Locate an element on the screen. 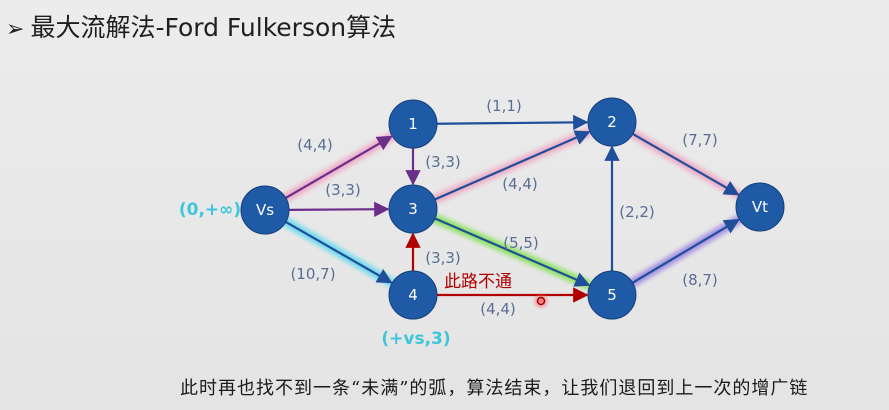 The height and width of the screenshot is (410, 889). node-n1: 1 is located at coordinates (413, 124).